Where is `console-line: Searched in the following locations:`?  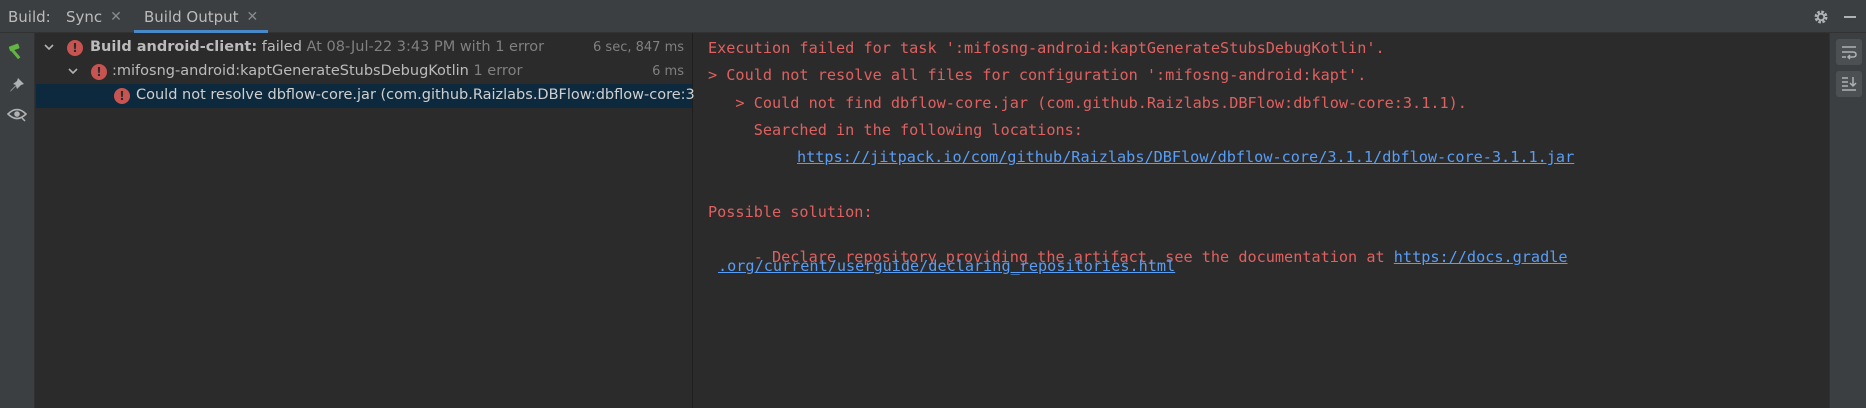
console-line: Searched in the following locations: is located at coordinates (895, 130).